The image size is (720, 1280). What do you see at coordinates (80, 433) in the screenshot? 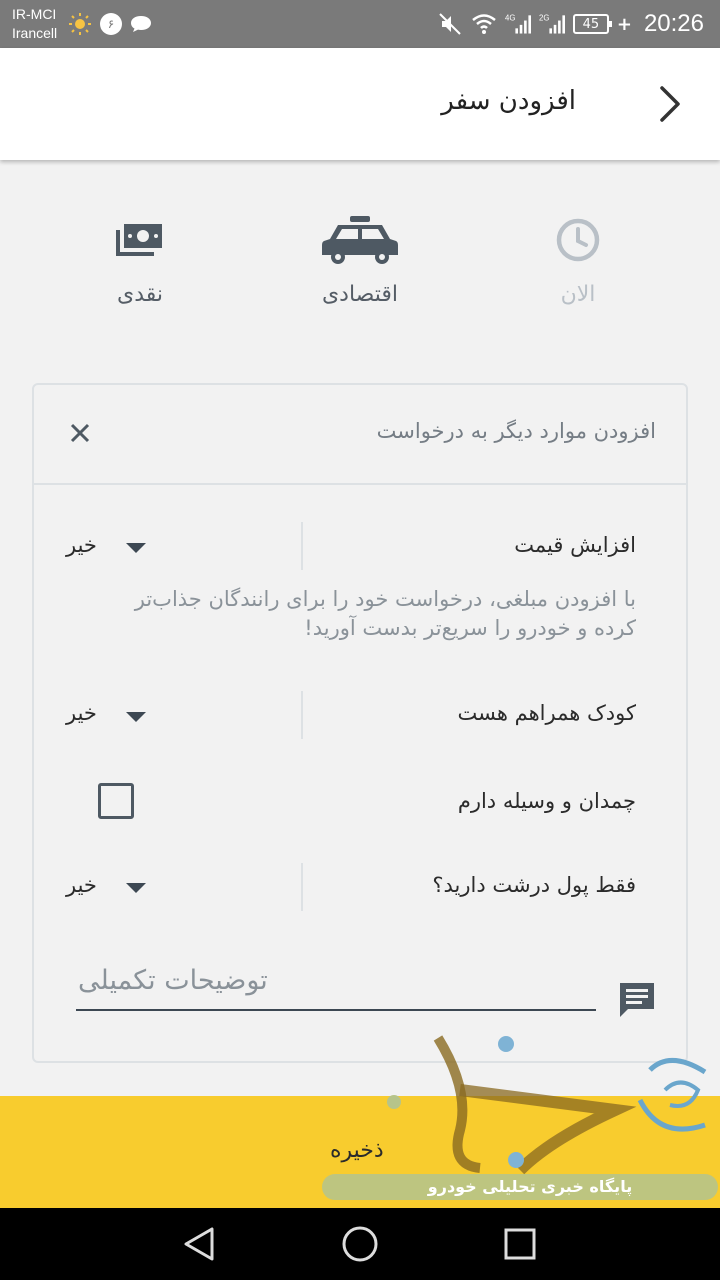
I see `close-icon` at bounding box center [80, 433].